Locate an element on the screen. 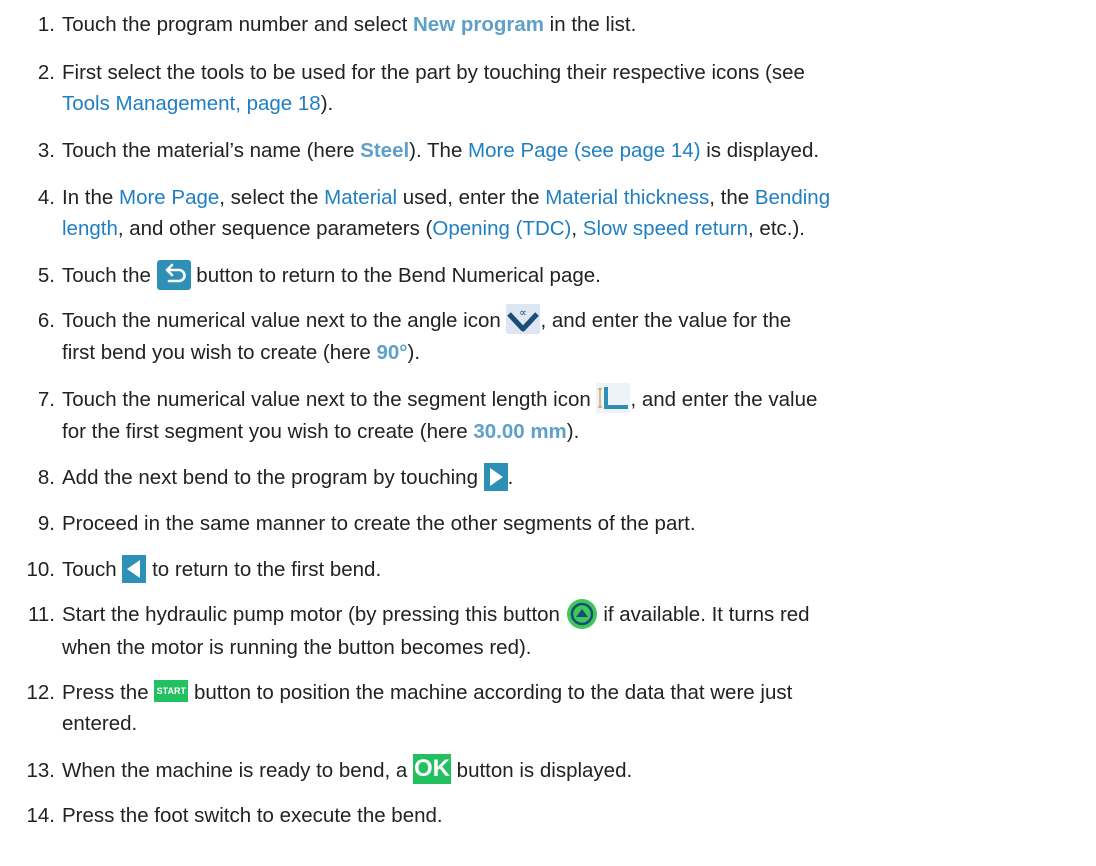 This screenshot has width=1096, height=866. text: Touch is located at coordinates (92, 569).